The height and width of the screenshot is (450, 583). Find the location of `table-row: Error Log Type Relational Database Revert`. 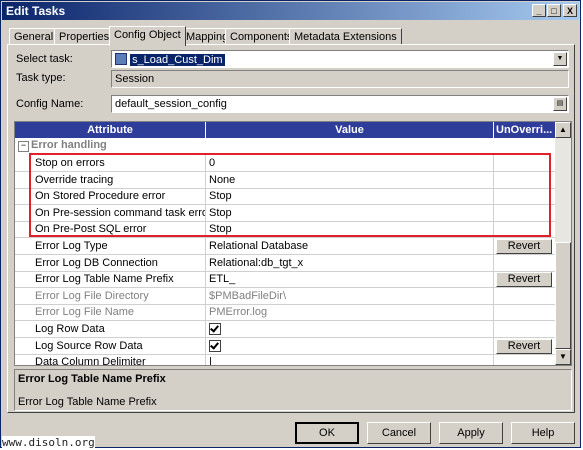

table-row: Error Log Type Relational Database Revert is located at coordinates (285, 246).